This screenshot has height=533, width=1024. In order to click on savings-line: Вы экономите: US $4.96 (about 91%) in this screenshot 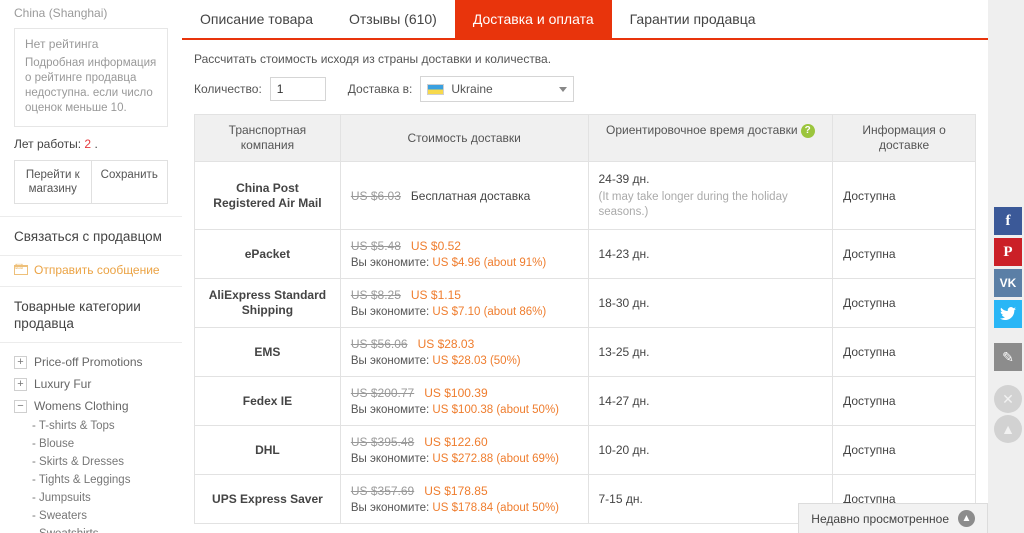, I will do `click(464, 263)`.